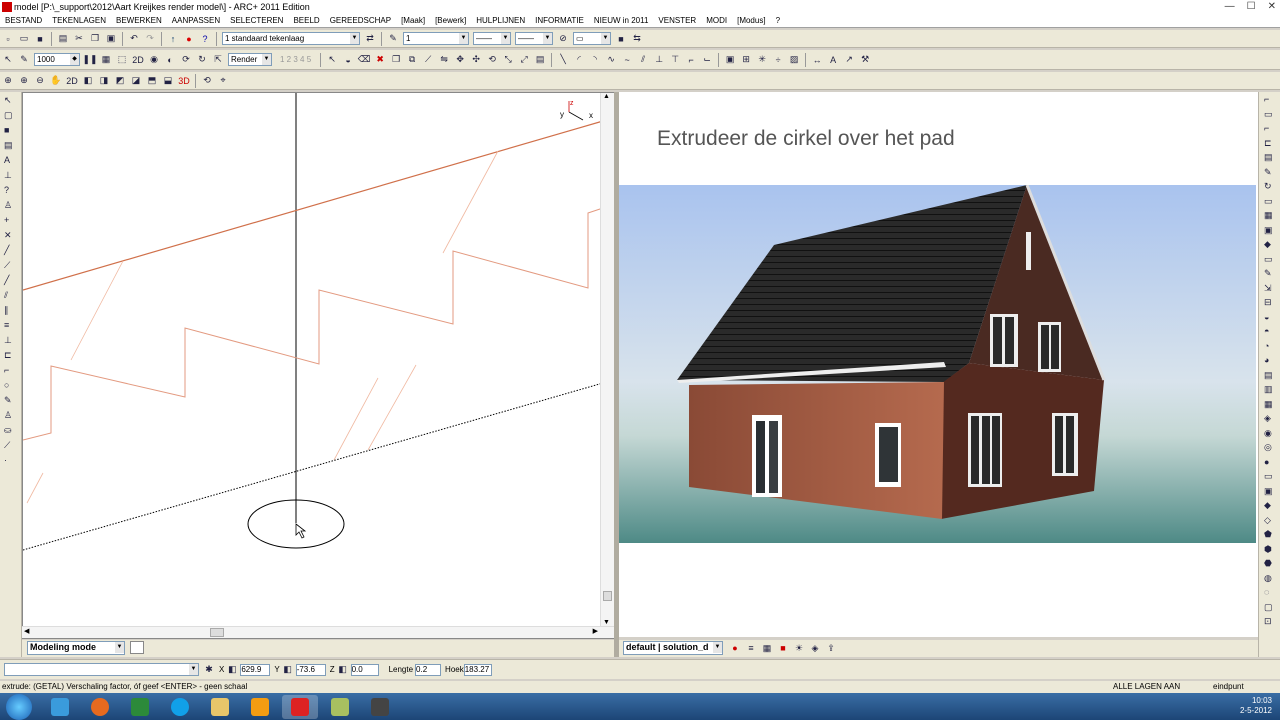 The image size is (1280, 720). Describe the element at coordinates (1270, 521) in the screenshot. I see `rt-tool-30-icon: ◇` at that location.